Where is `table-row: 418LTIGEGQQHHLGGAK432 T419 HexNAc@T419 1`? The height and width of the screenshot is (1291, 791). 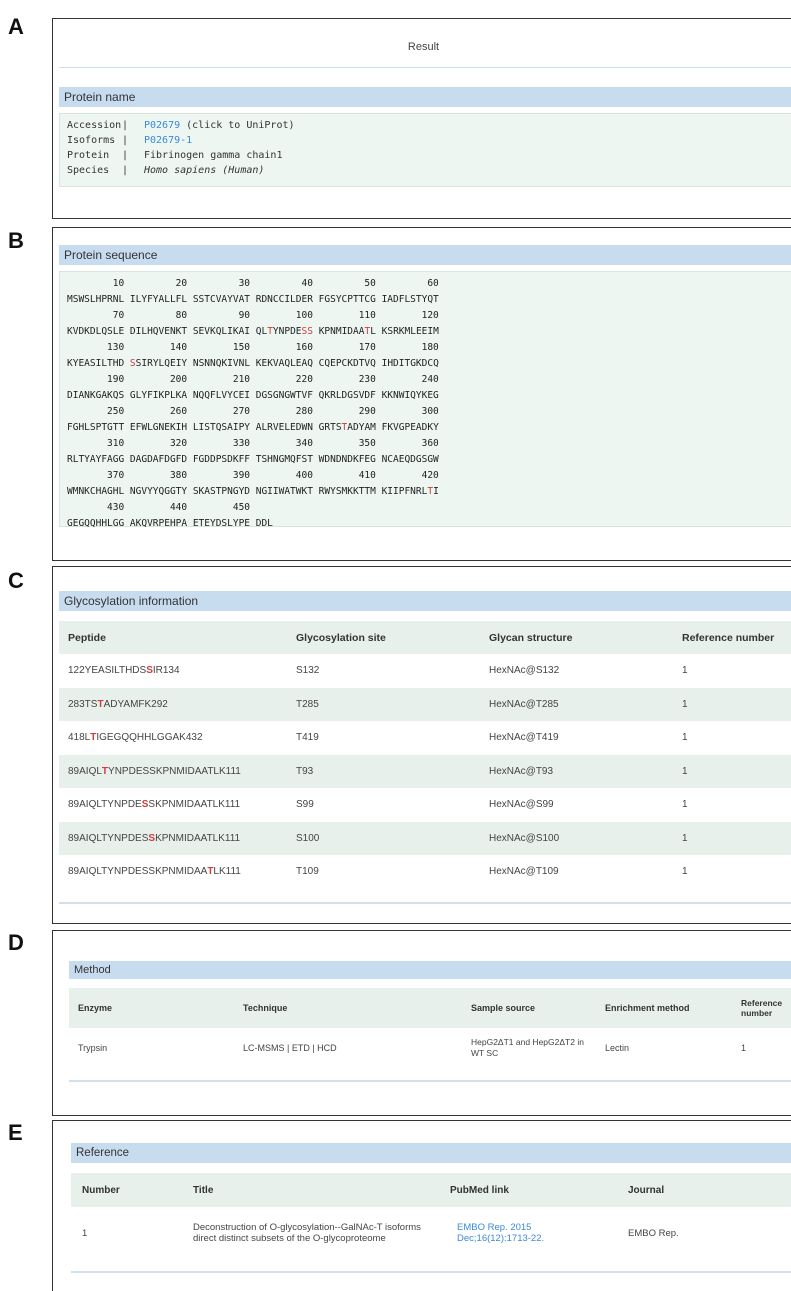
table-row: 418LTIGEGQQHHLGGAK432 T419 HexNAc@T419 1 is located at coordinates (425, 738).